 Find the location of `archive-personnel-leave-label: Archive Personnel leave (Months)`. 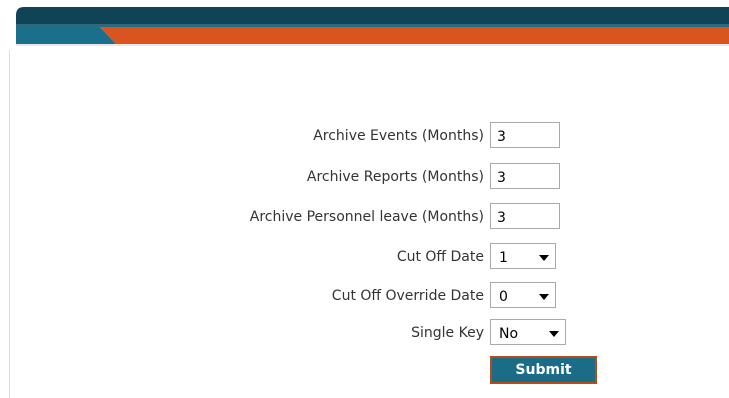

archive-personnel-leave-label: Archive Personnel leave (Months) is located at coordinates (366, 217).